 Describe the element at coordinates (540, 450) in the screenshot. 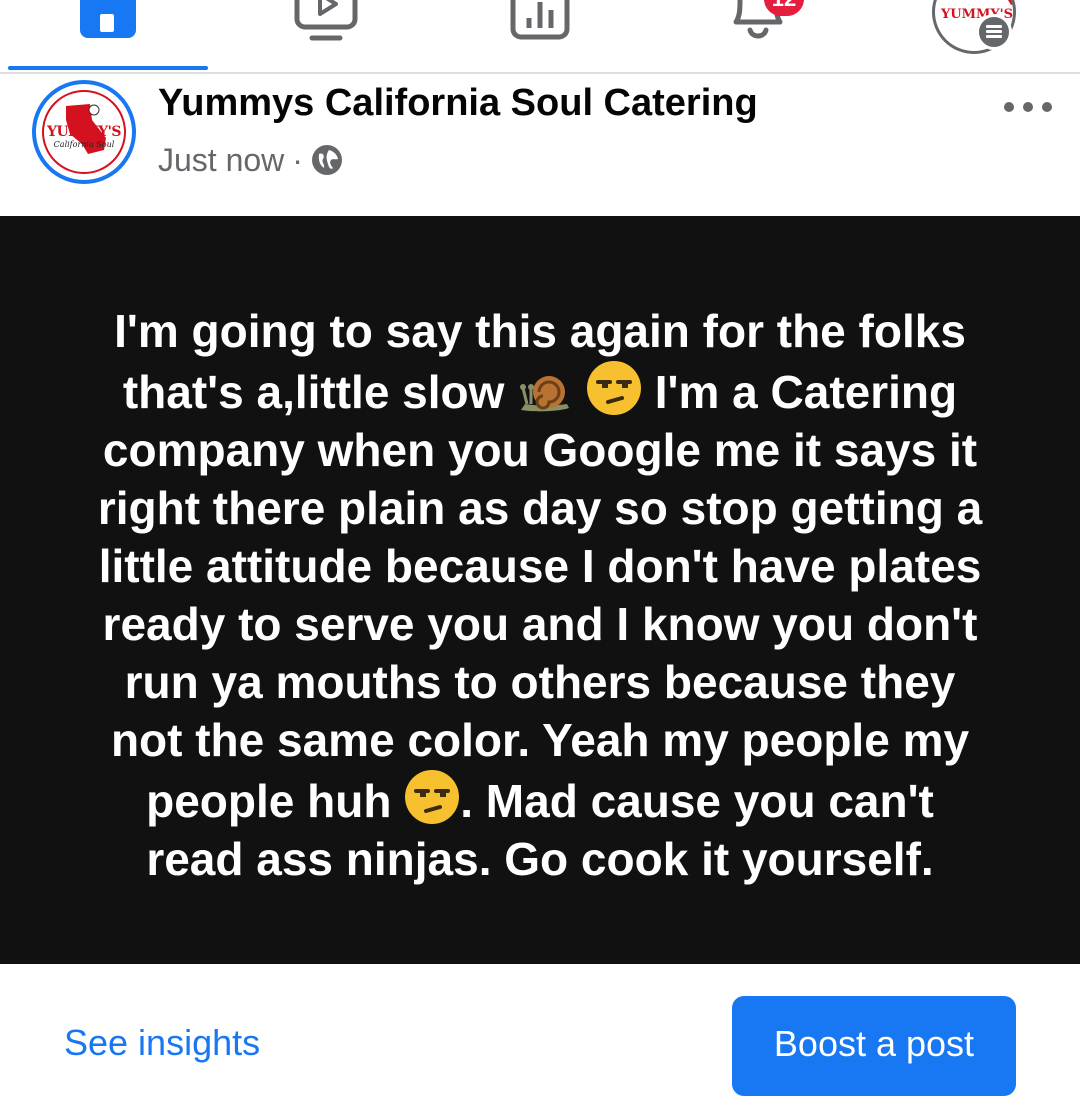

I see `post-text-line: company when you Google me it says it` at that location.